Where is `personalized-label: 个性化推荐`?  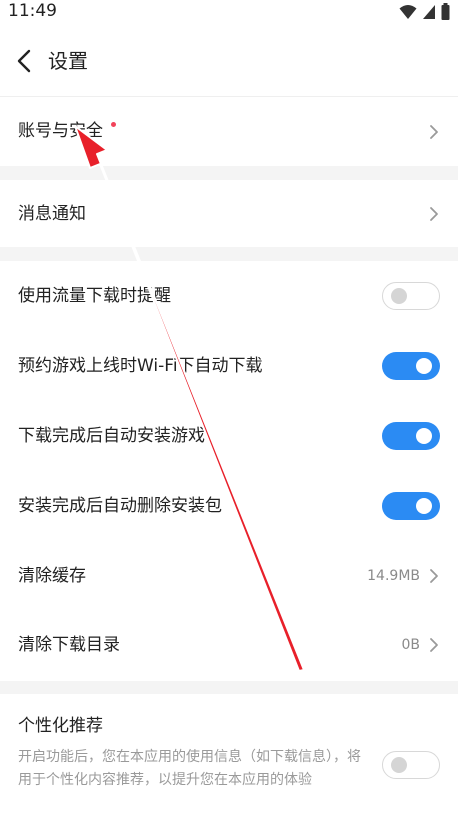
personalized-label: 个性化推荐 is located at coordinates (60, 726).